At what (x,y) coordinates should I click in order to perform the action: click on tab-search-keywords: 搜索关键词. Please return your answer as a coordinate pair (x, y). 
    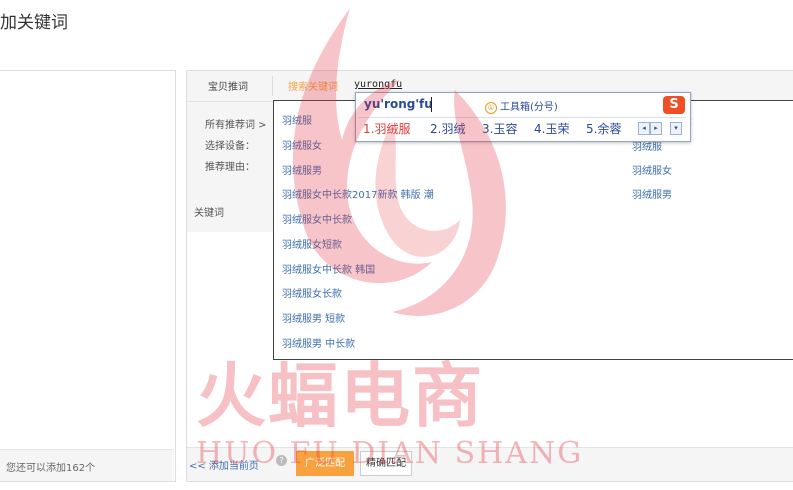
    Looking at the image, I should click on (313, 85).